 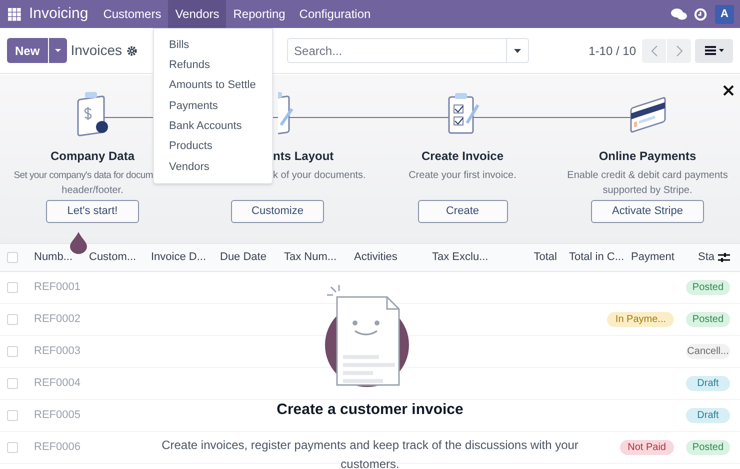 What do you see at coordinates (259, 14) in the screenshot?
I see `nav-menu: Reporting` at bounding box center [259, 14].